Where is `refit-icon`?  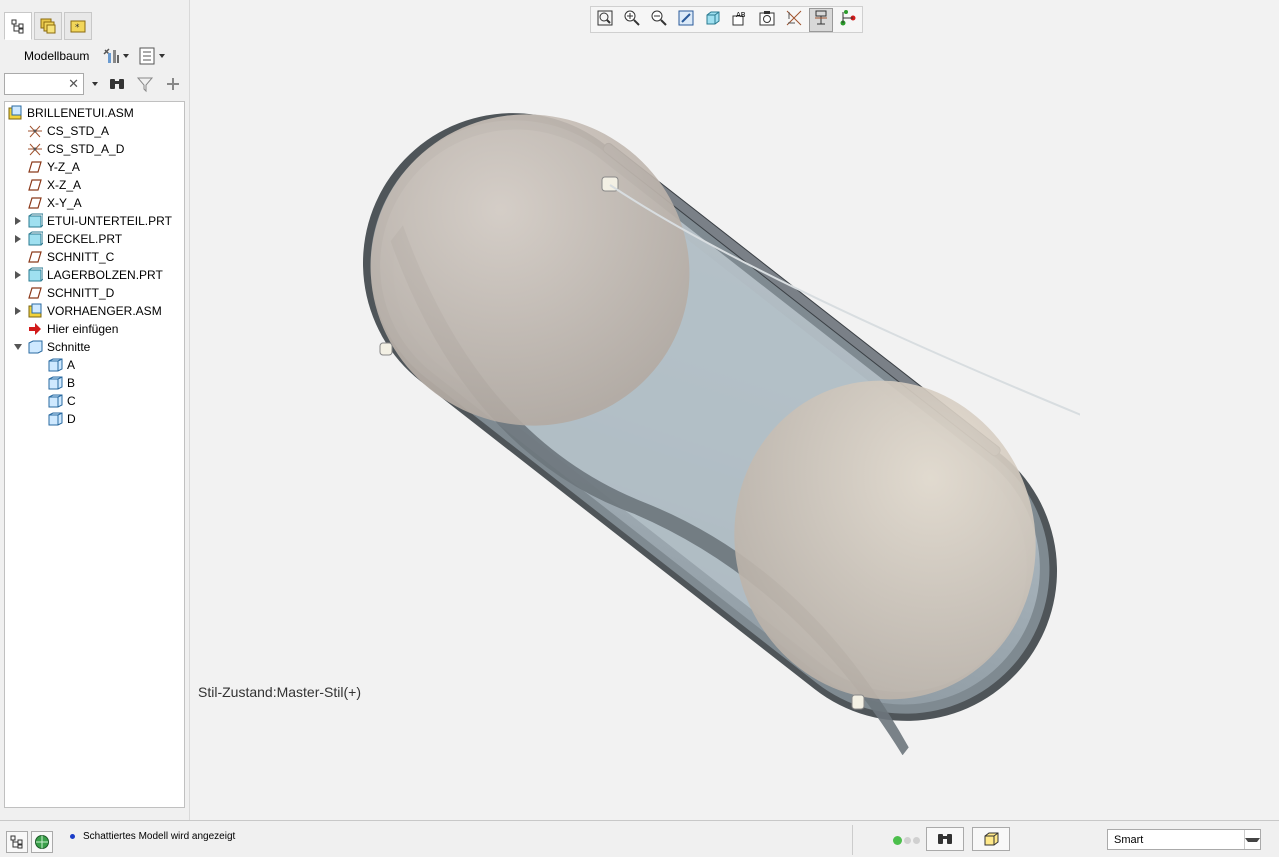
refit-icon is located at coordinates (605, 19).